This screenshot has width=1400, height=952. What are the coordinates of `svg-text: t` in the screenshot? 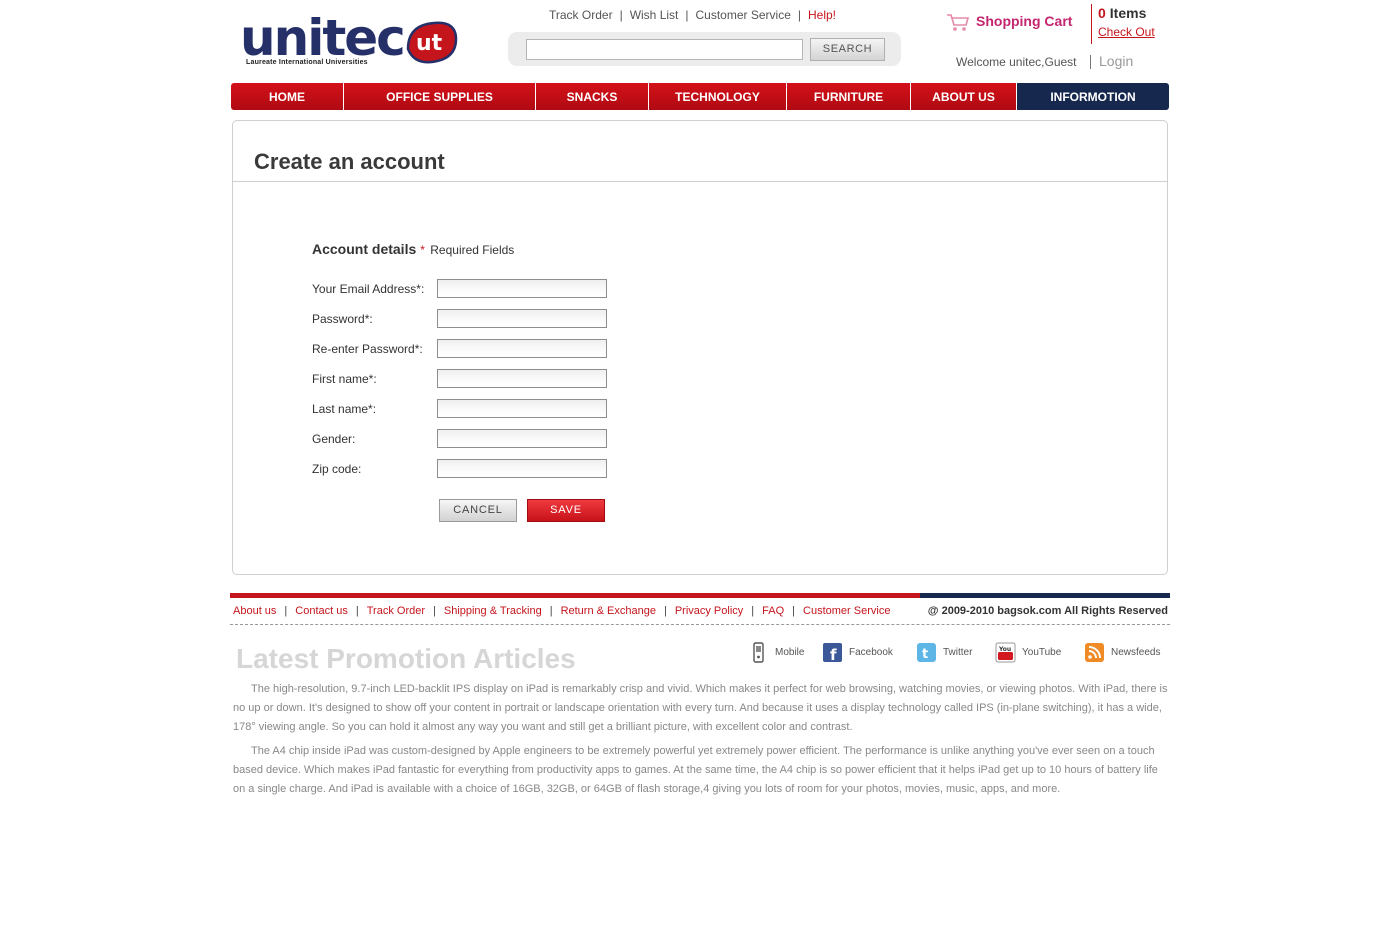 It's located at (925, 654).